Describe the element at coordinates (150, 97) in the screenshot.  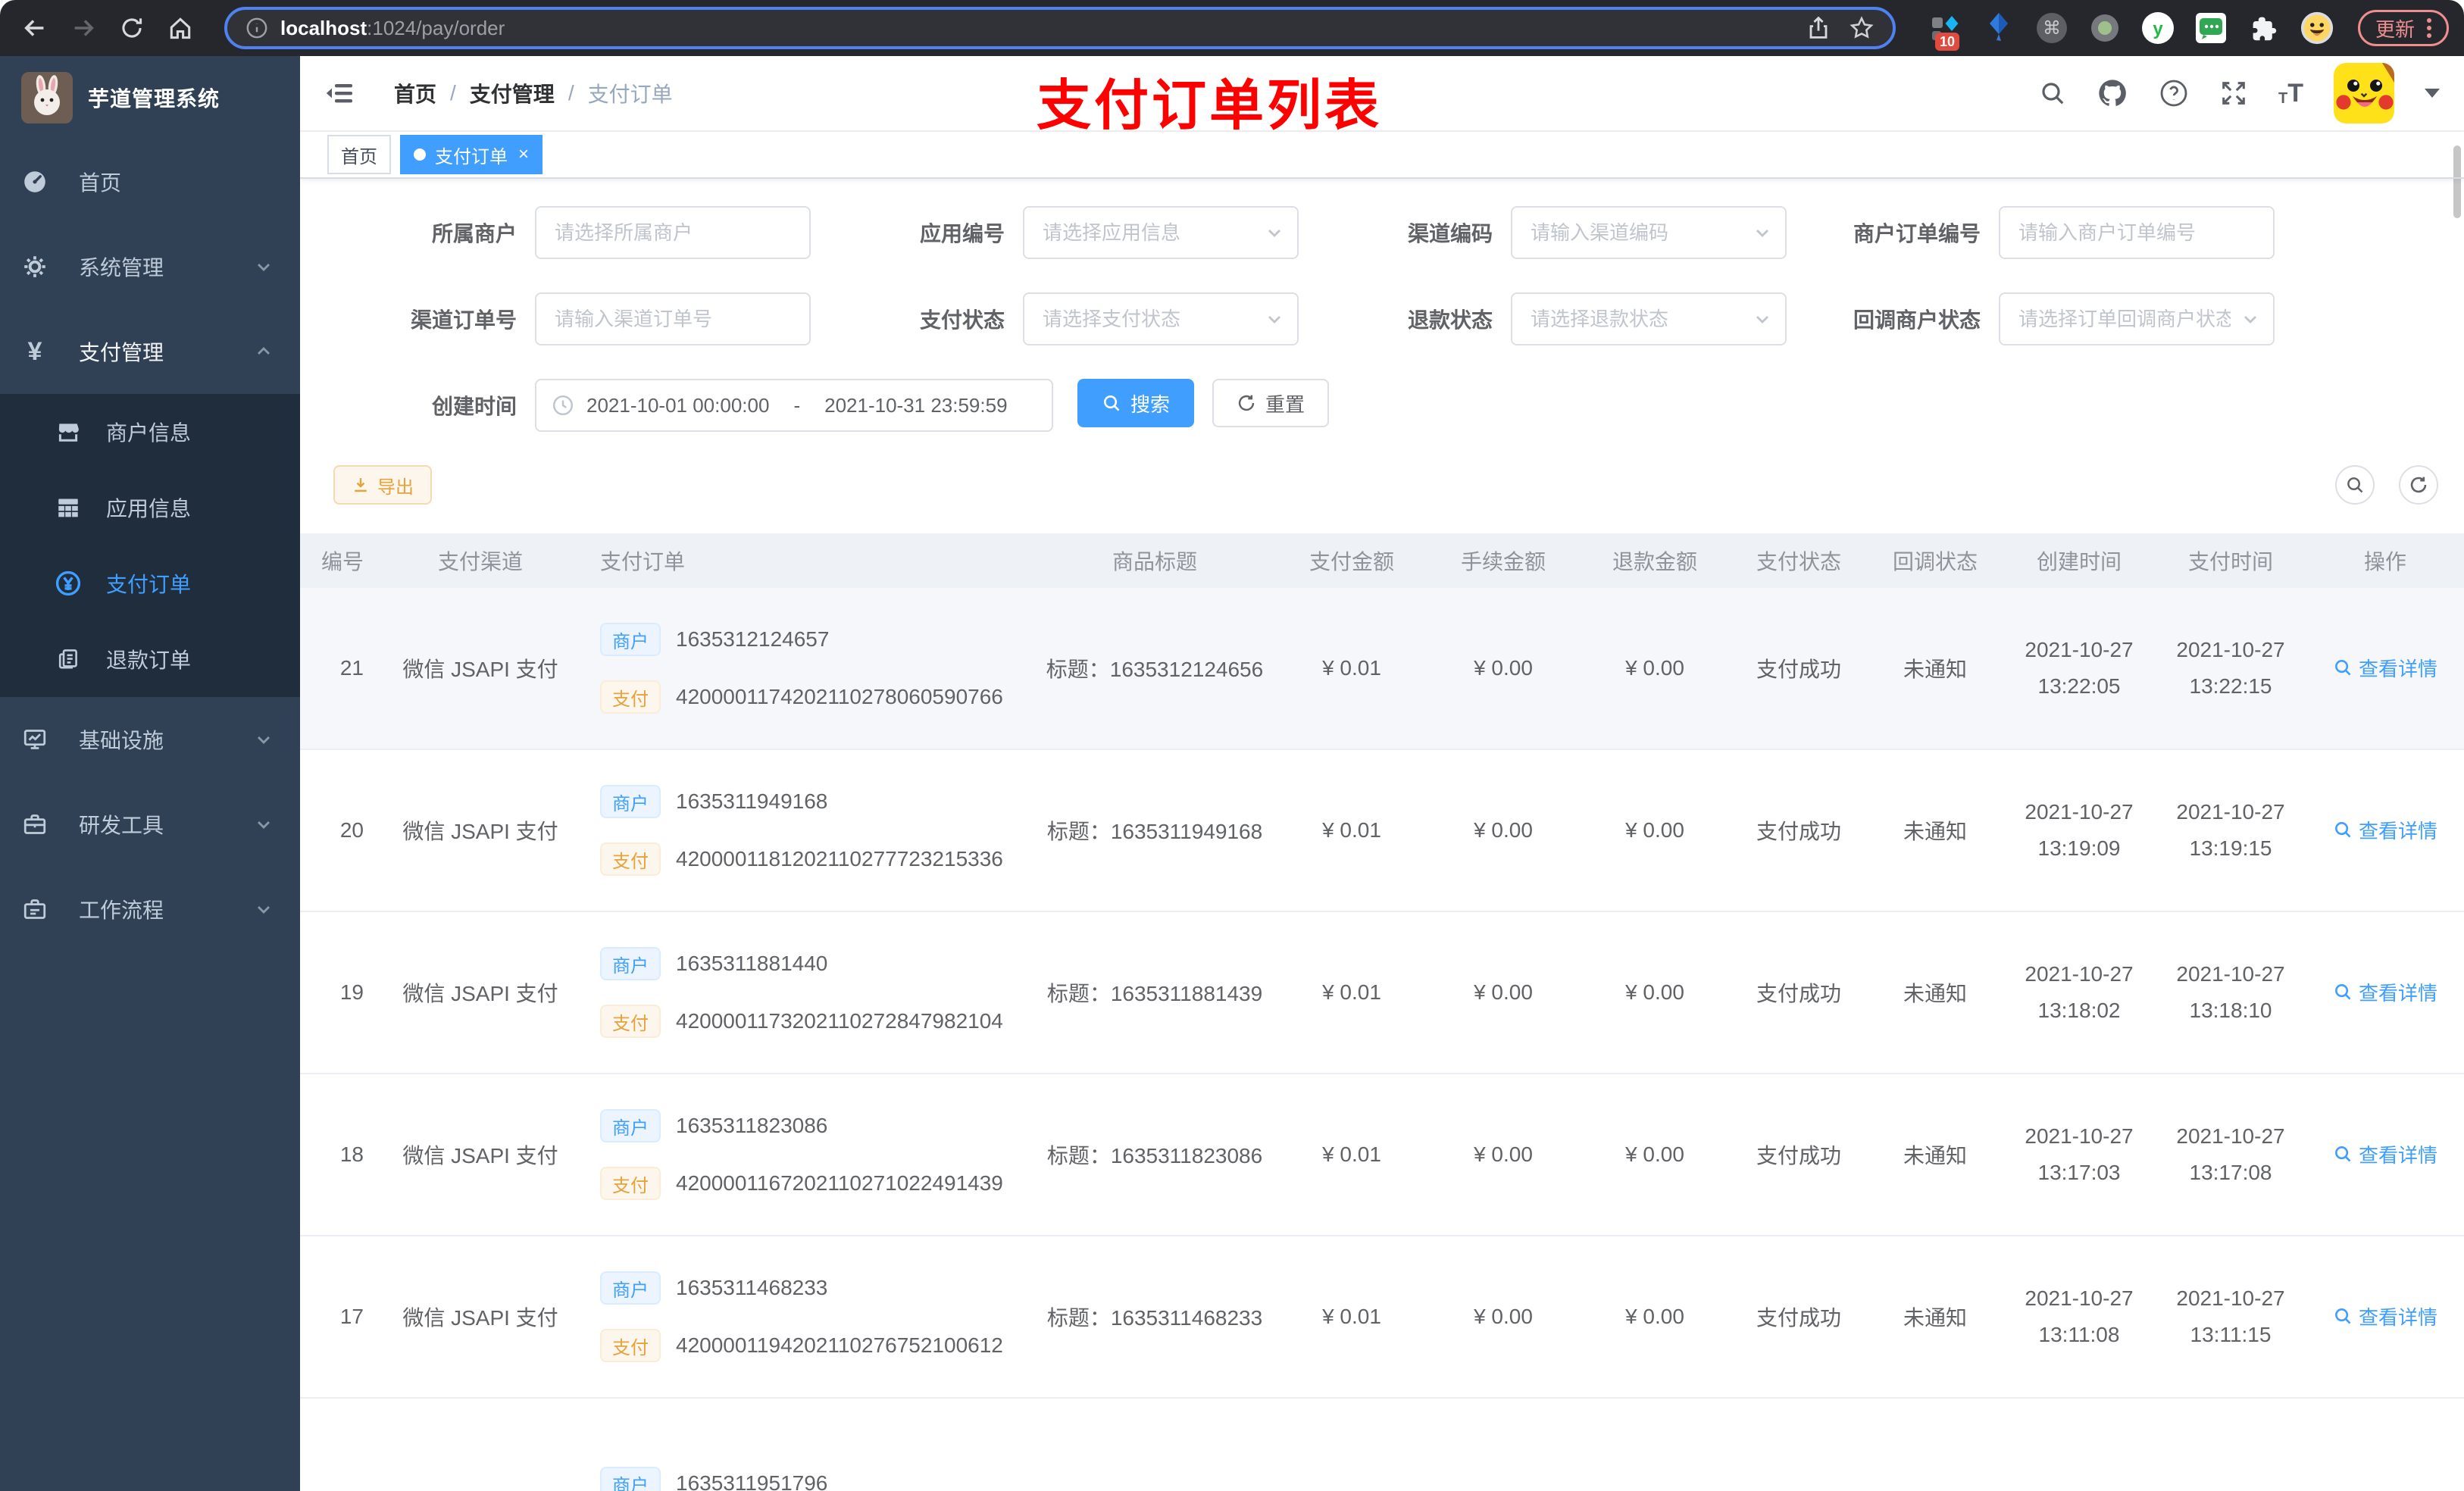
I see `app-logo-row: 芋道管理系统` at that location.